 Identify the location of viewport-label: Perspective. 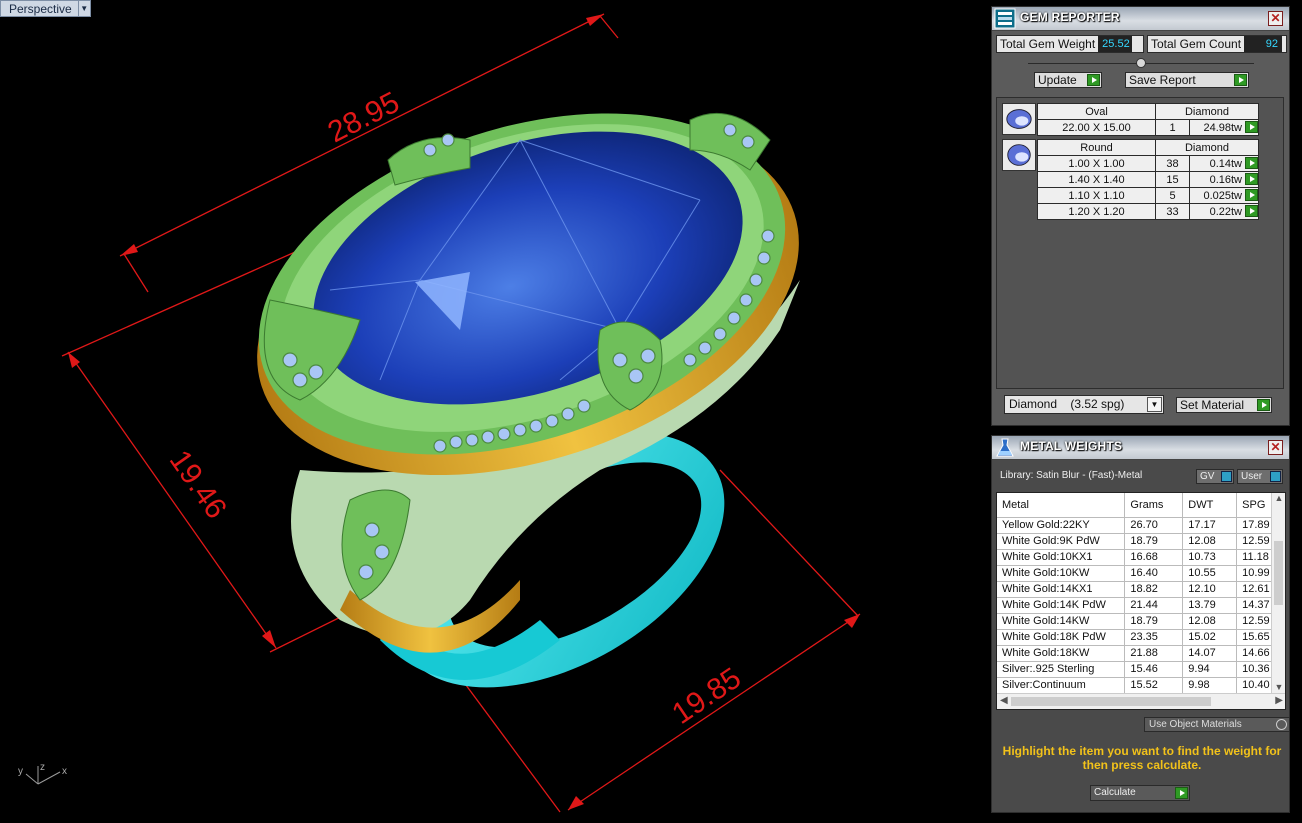
(39, 8).